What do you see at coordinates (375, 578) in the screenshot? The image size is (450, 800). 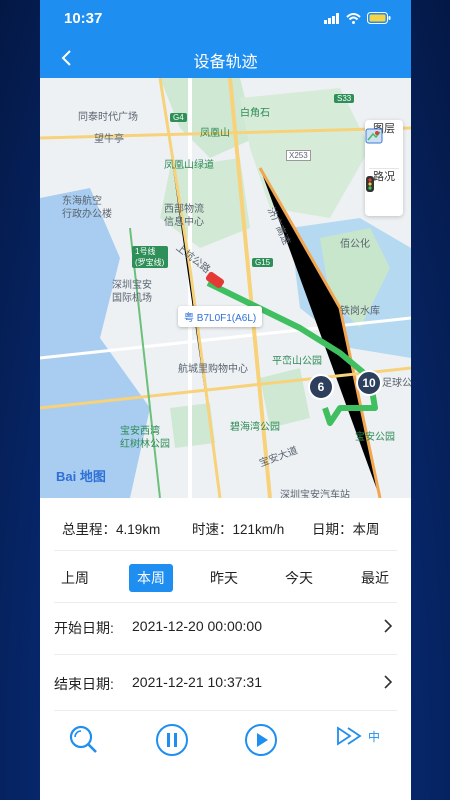 I see `tab-recent: 最近` at bounding box center [375, 578].